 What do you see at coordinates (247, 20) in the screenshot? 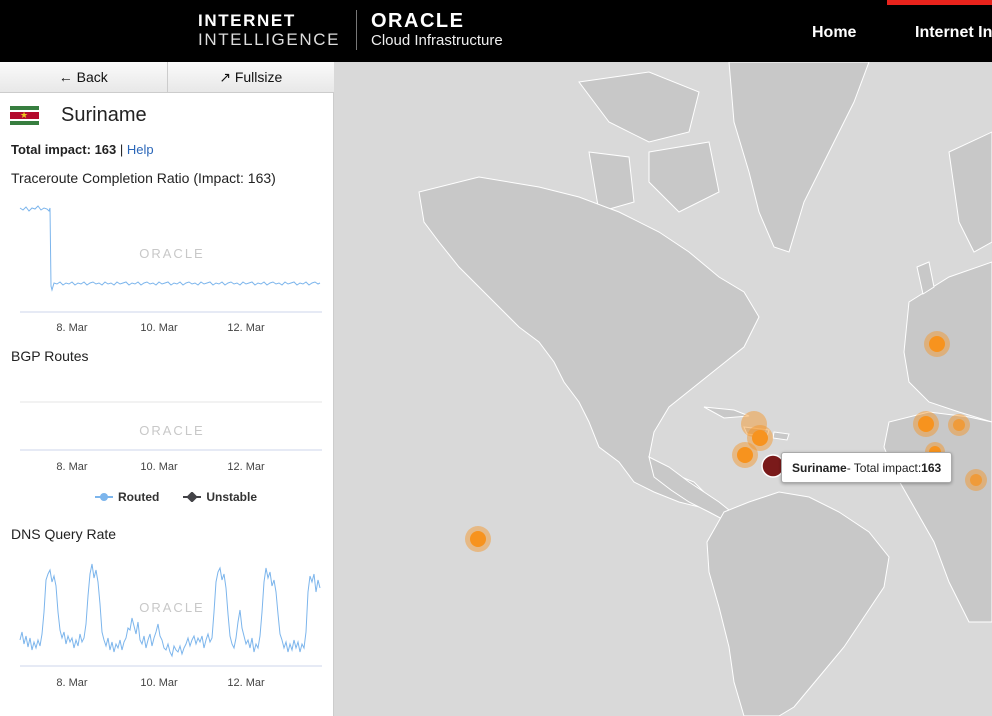
I see `logo-line-1: INTERNET` at bounding box center [247, 20].